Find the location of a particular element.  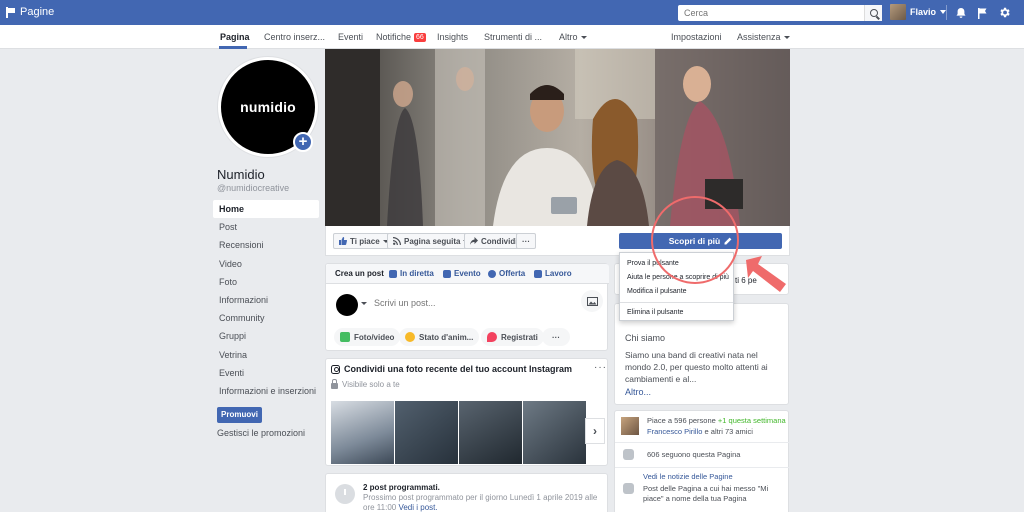

add-photo-button is located at coordinates (592, 301).